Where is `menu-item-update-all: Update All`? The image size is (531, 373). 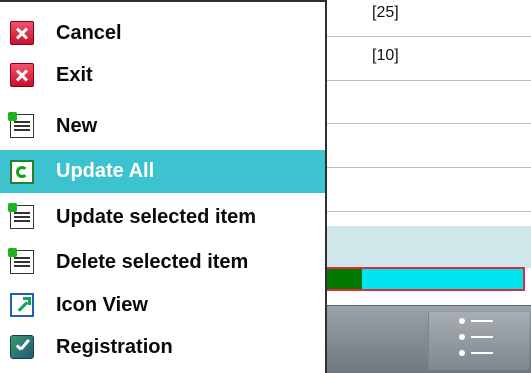
menu-item-update-all: Update All is located at coordinates (162, 171).